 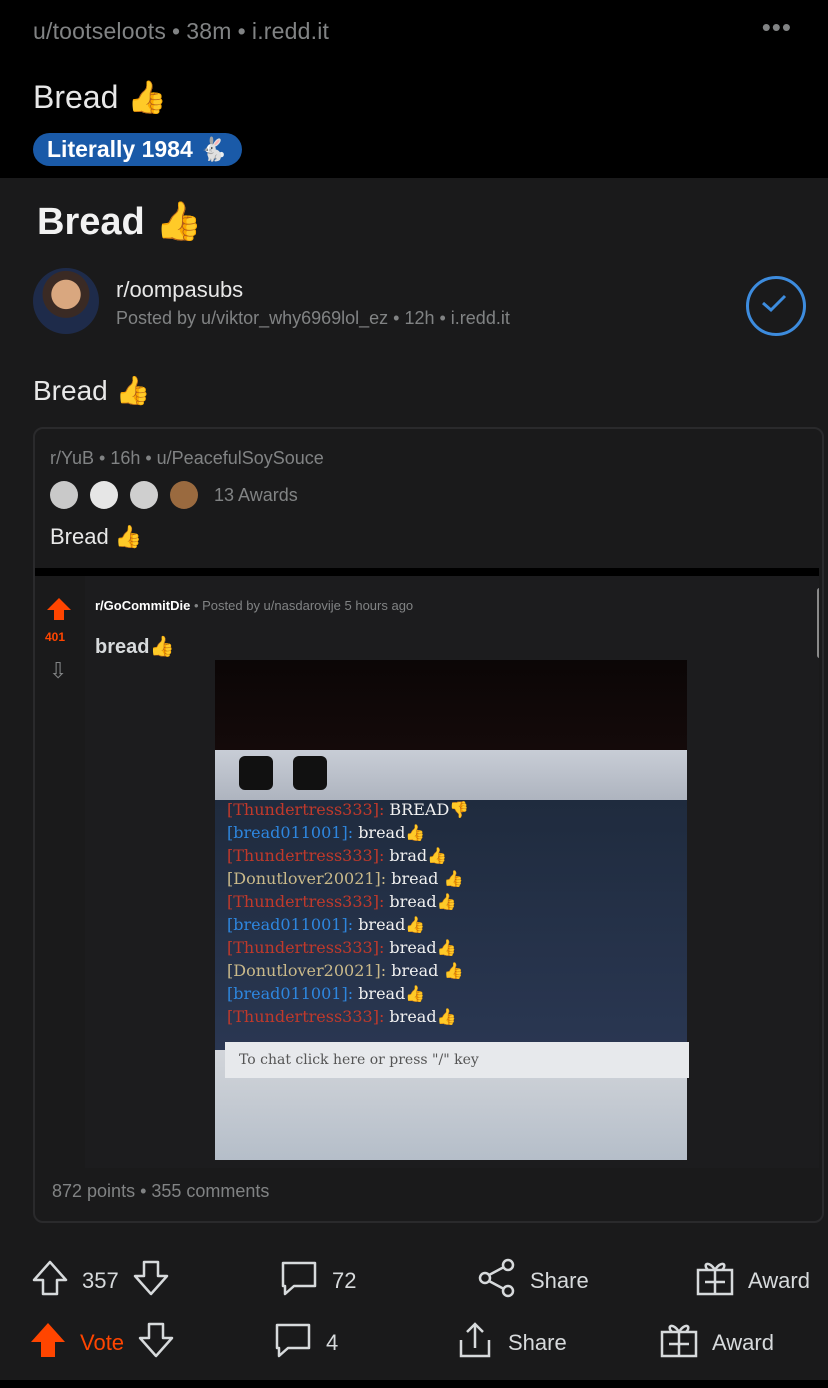 What do you see at coordinates (303, 605) in the screenshot?
I see `screenshot-posted: • Posted by u/nasdarovije 5 hours ago` at bounding box center [303, 605].